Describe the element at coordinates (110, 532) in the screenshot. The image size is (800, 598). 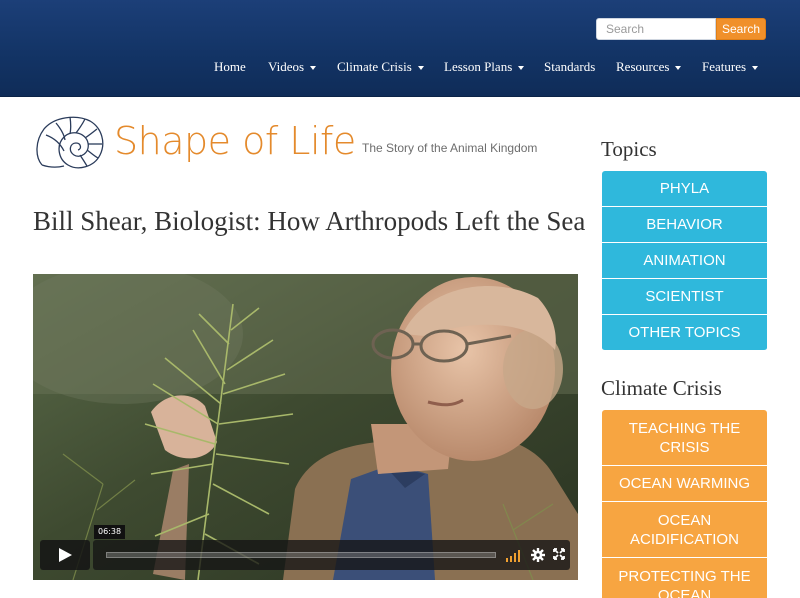
I see `time-display: 06:38` at that location.